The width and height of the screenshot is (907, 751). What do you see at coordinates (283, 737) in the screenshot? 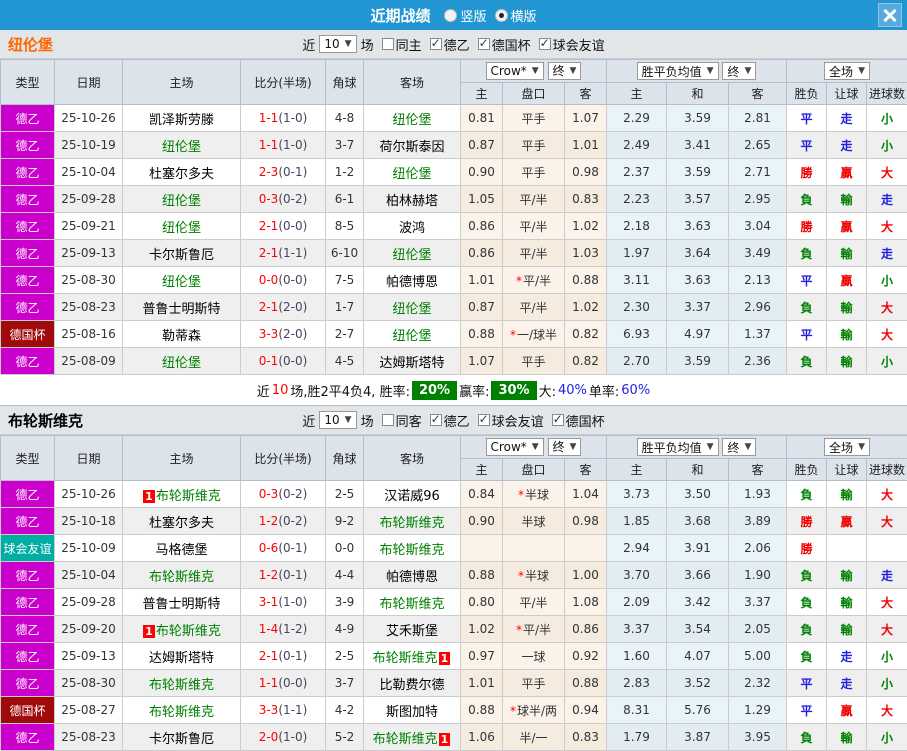
I see `score-cell: 2-0(1-0)` at bounding box center [283, 737].